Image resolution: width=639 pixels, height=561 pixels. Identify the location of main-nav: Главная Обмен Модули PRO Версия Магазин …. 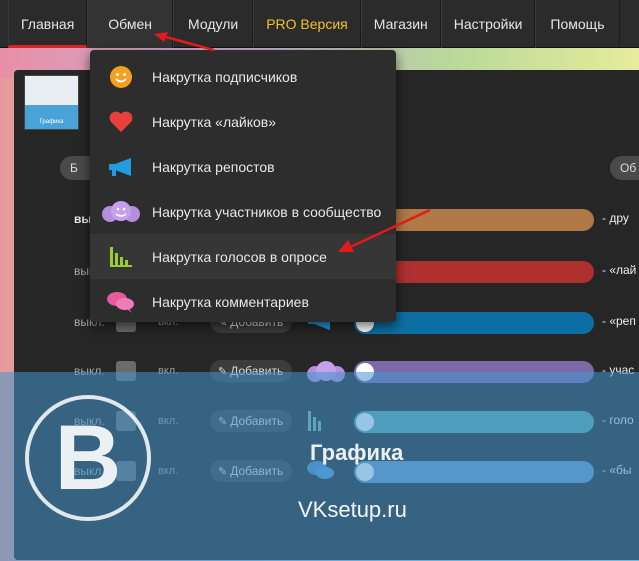
(319, 24).